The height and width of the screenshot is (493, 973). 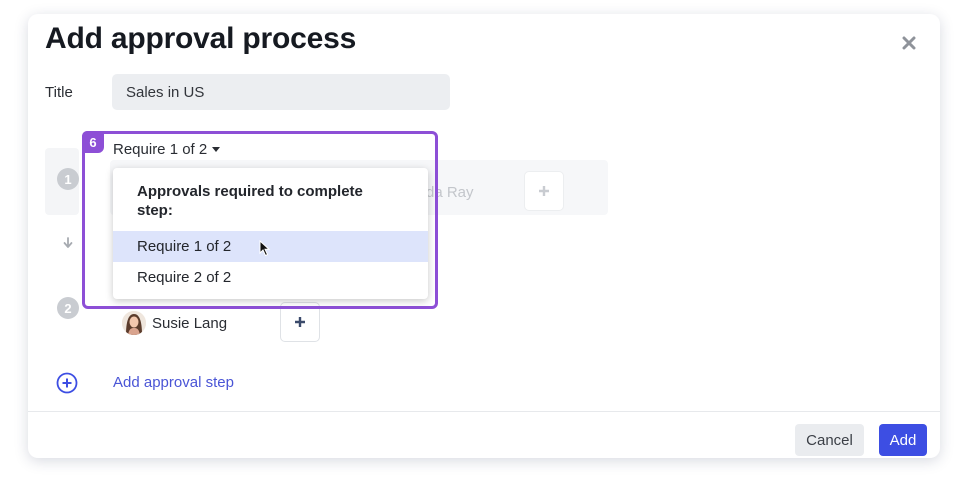 I want to click on plus-circle-icon, so click(x=67, y=383).